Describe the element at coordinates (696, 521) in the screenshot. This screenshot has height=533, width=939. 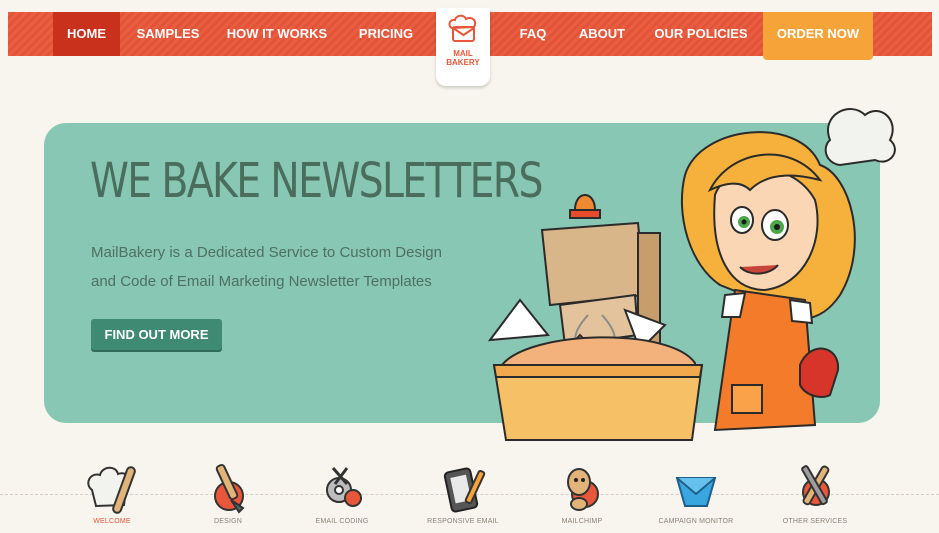
I see `feature-label-campaign-monitor: CAMPAIGN MONITOR` at that location.